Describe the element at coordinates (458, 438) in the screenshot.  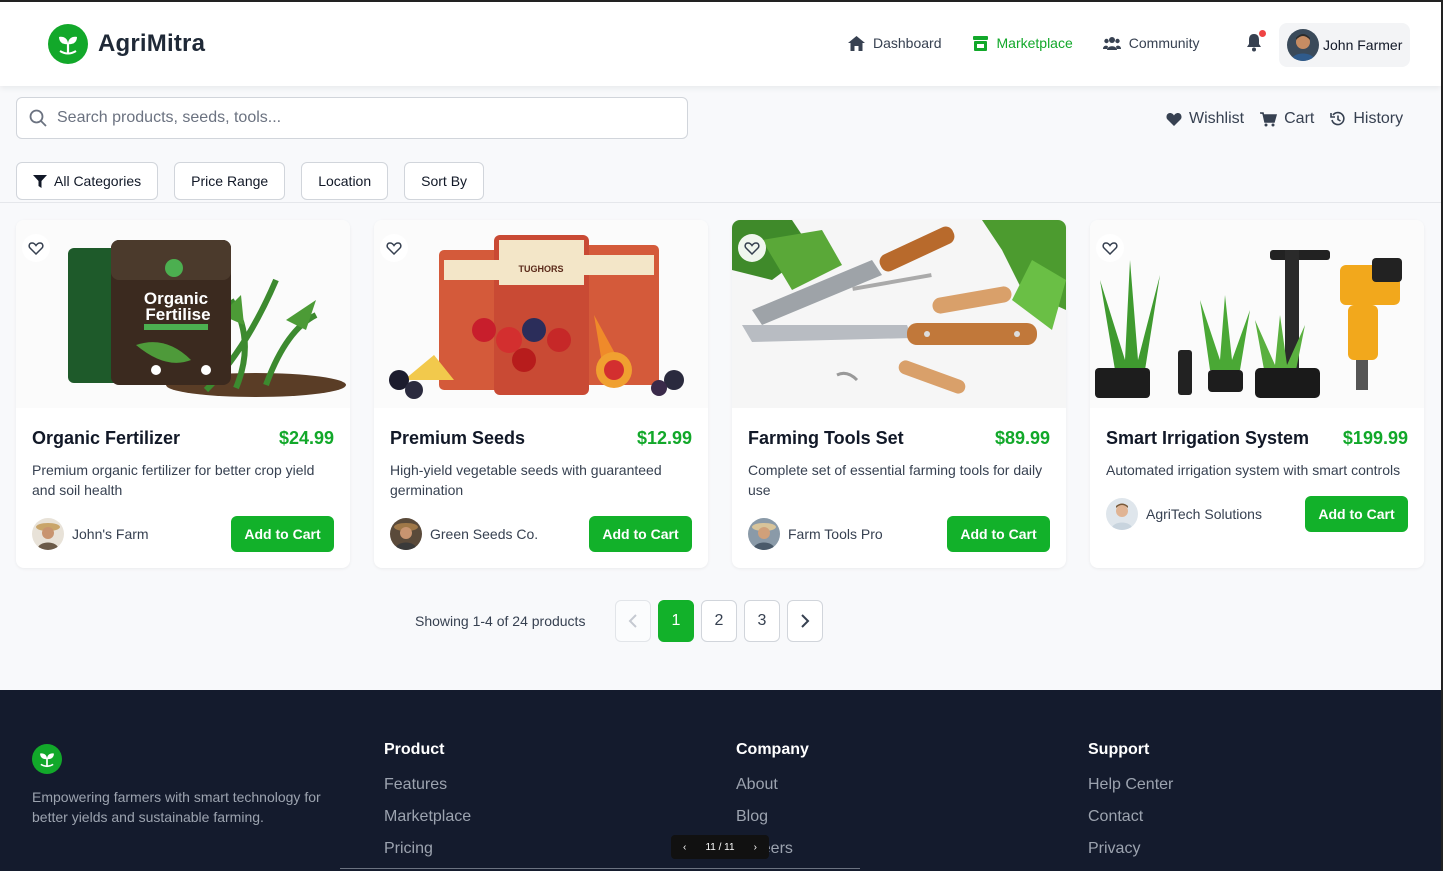
I see `product-name: Premium Seeds` at that location.